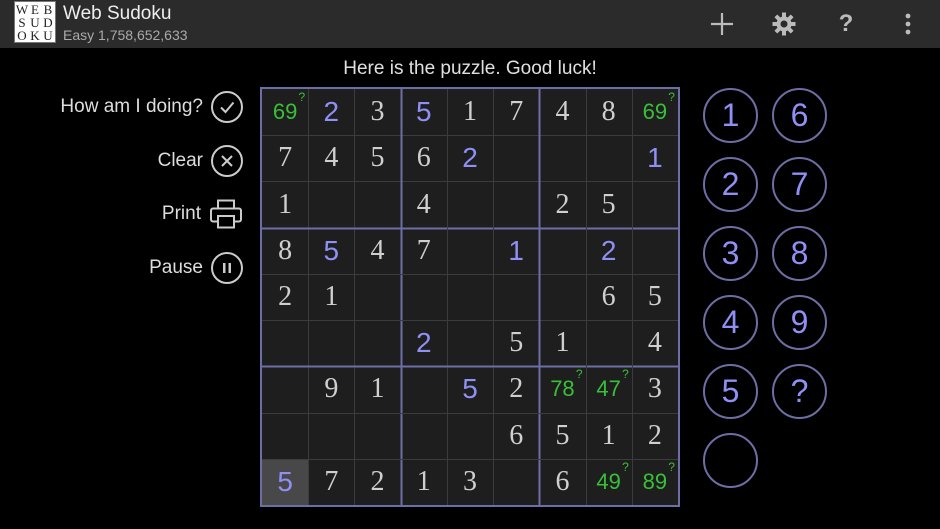  Describe the element at coordinates (730, 253) in the screenshot. I see `number-button-3: 3` at that location.